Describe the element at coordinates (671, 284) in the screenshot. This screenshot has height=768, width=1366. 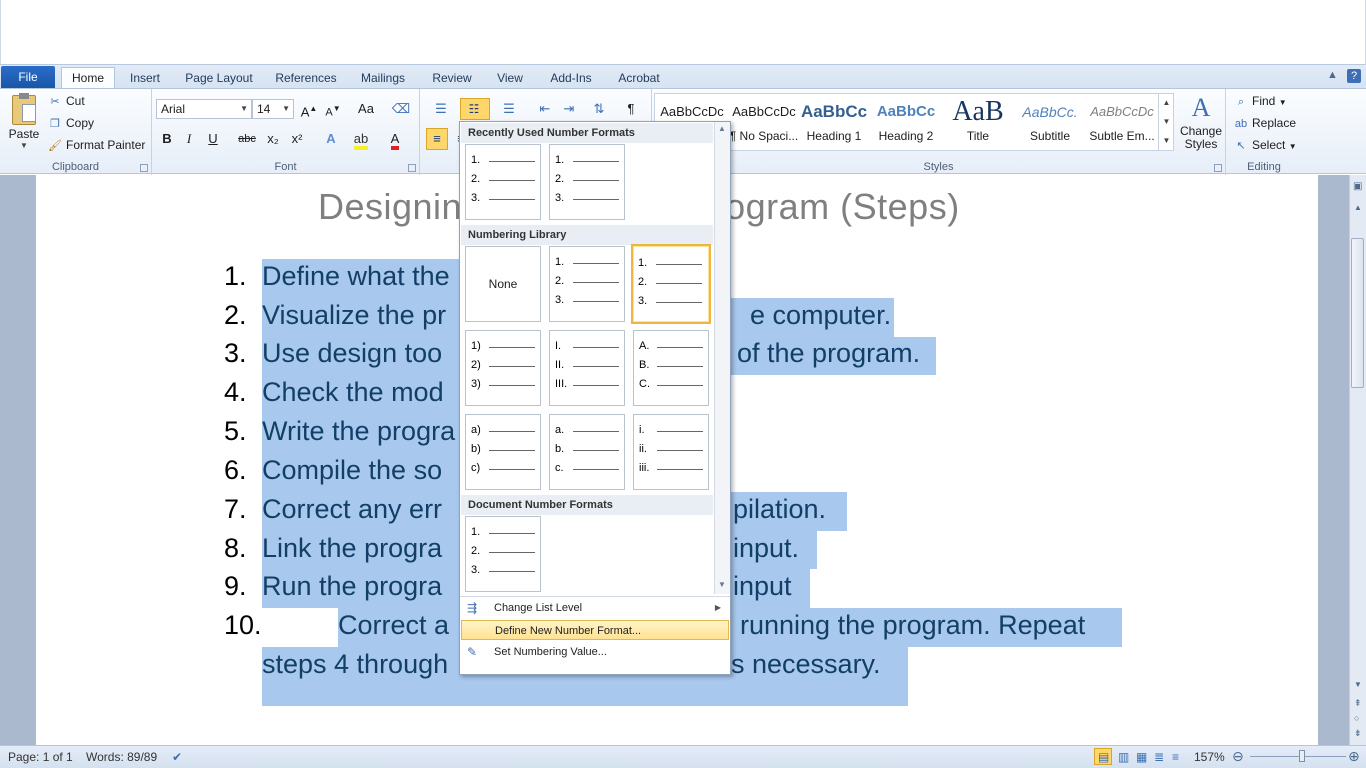
I see `number-format-decimal-selected: 1. 2. 3.` at that location.